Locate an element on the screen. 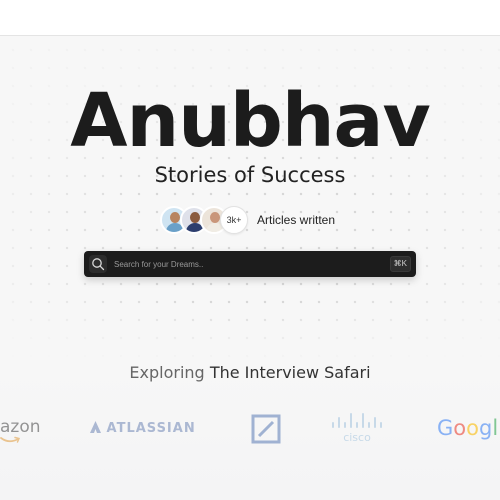  atlassian-logo-text: ATLASSIAN is located at coordinates (151, 428).